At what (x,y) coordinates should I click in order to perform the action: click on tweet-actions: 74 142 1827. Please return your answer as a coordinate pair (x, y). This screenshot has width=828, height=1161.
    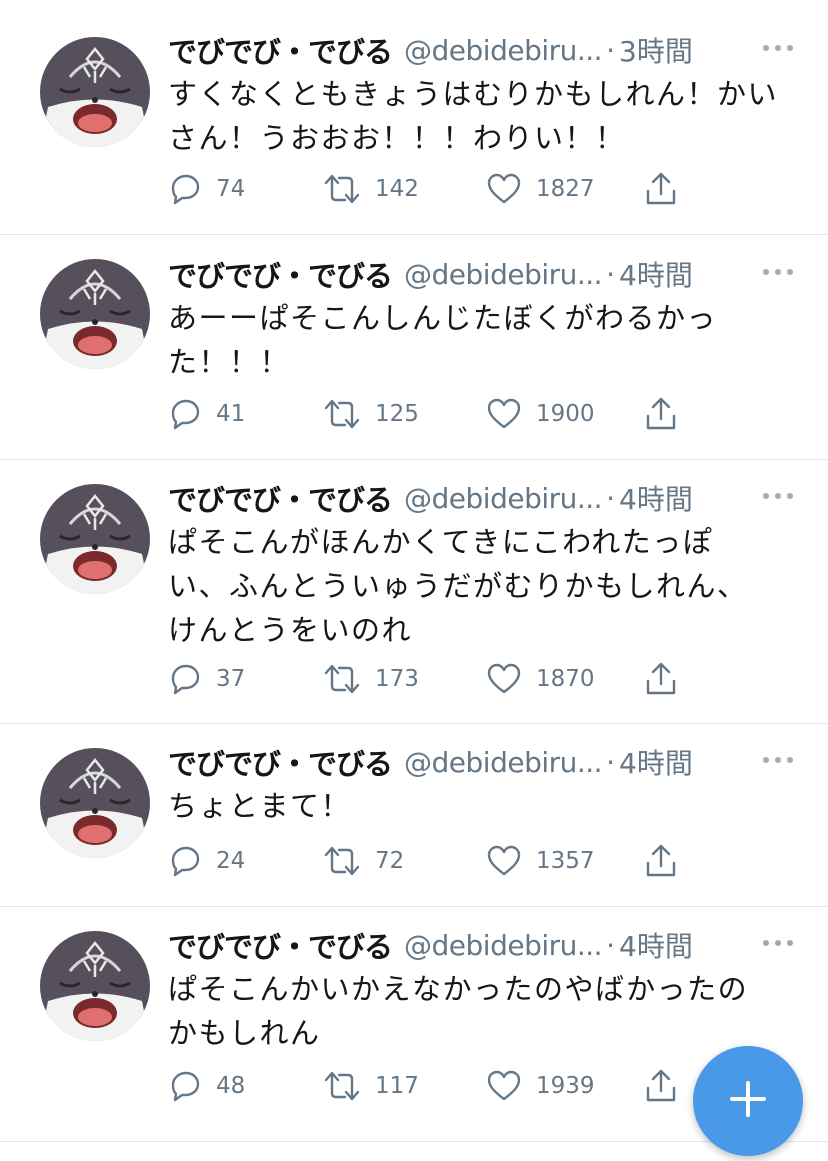
    Looking at the image, I should click on (498, 189).